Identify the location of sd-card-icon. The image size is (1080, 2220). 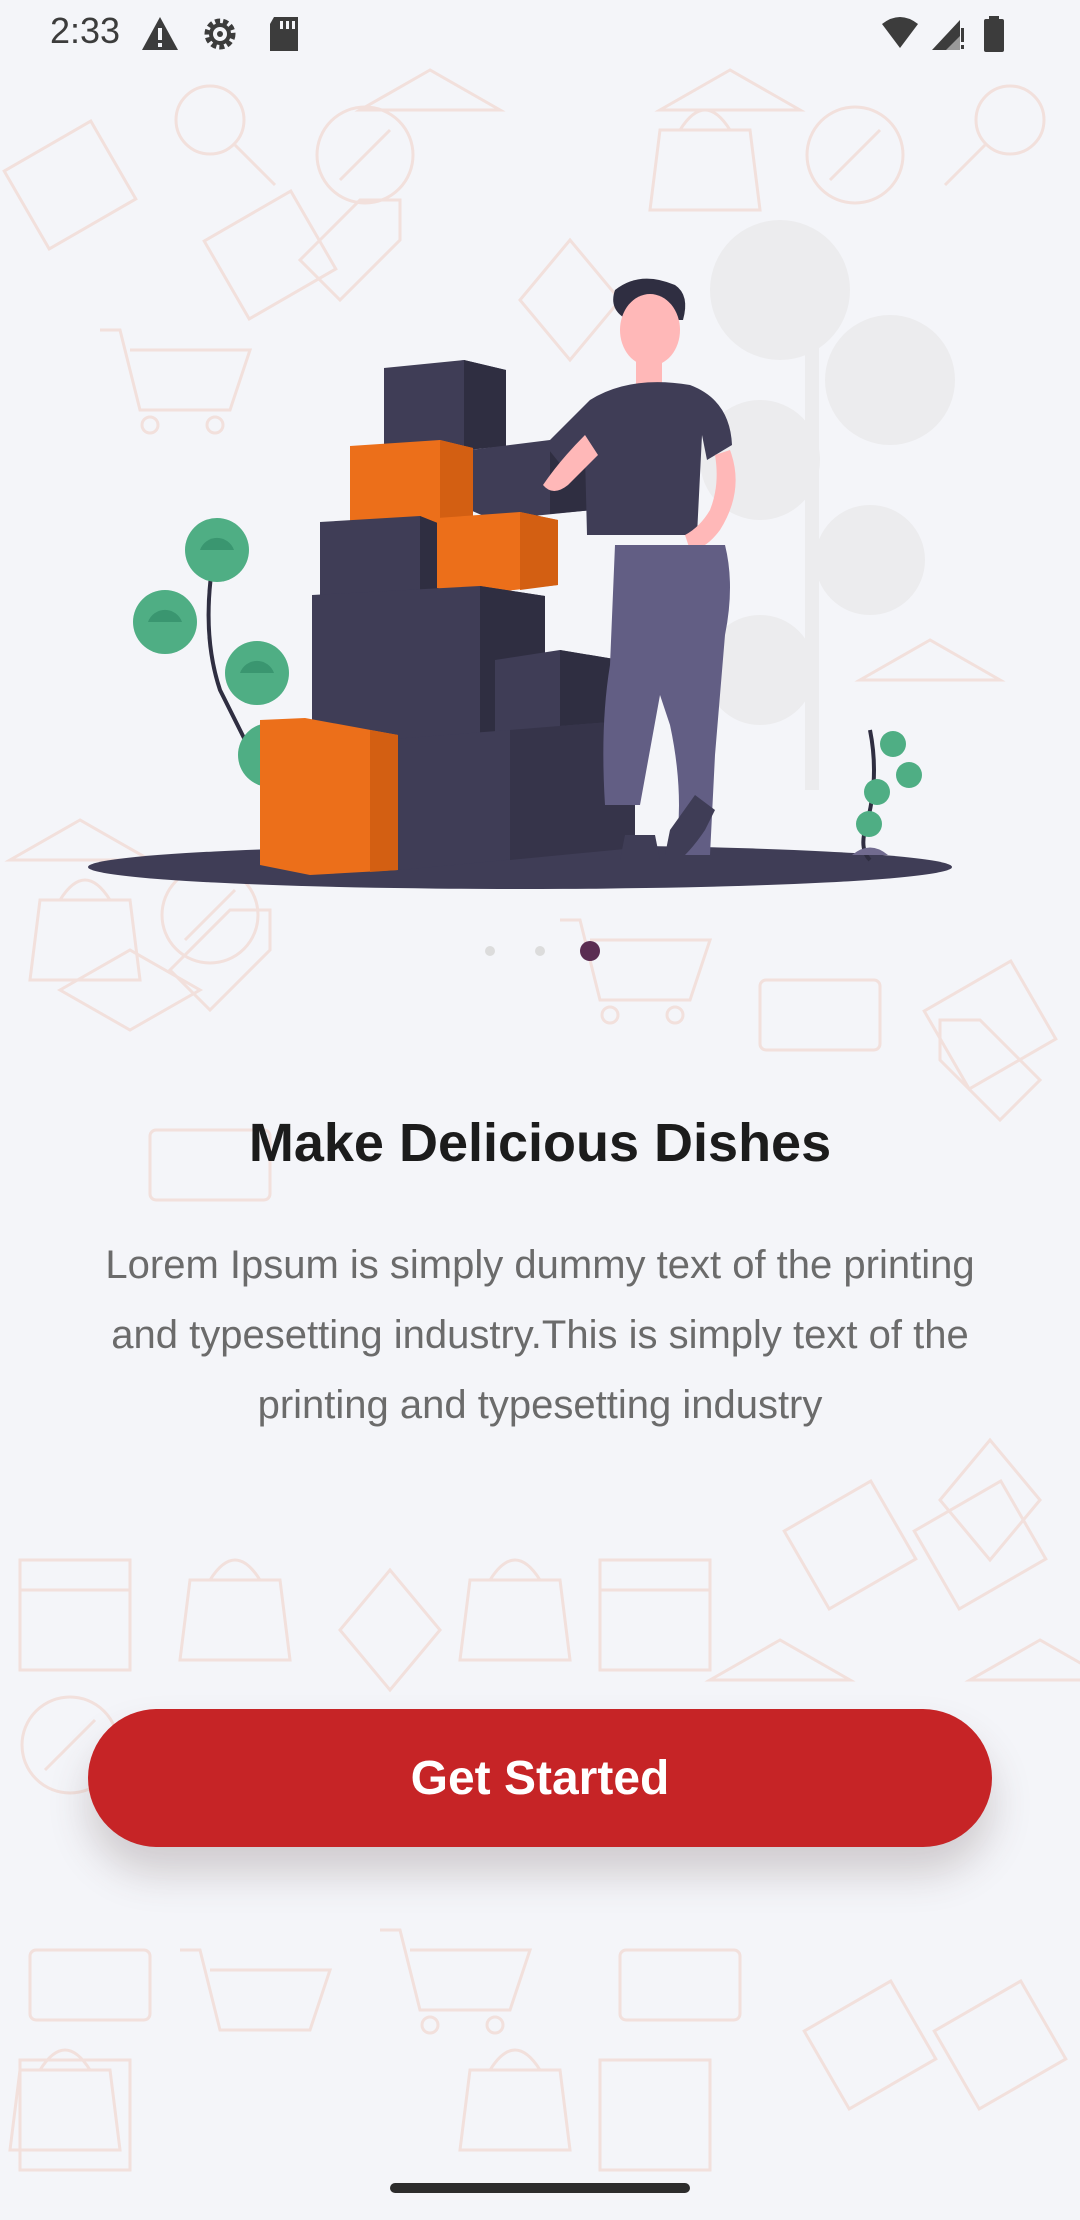
(284, 34).